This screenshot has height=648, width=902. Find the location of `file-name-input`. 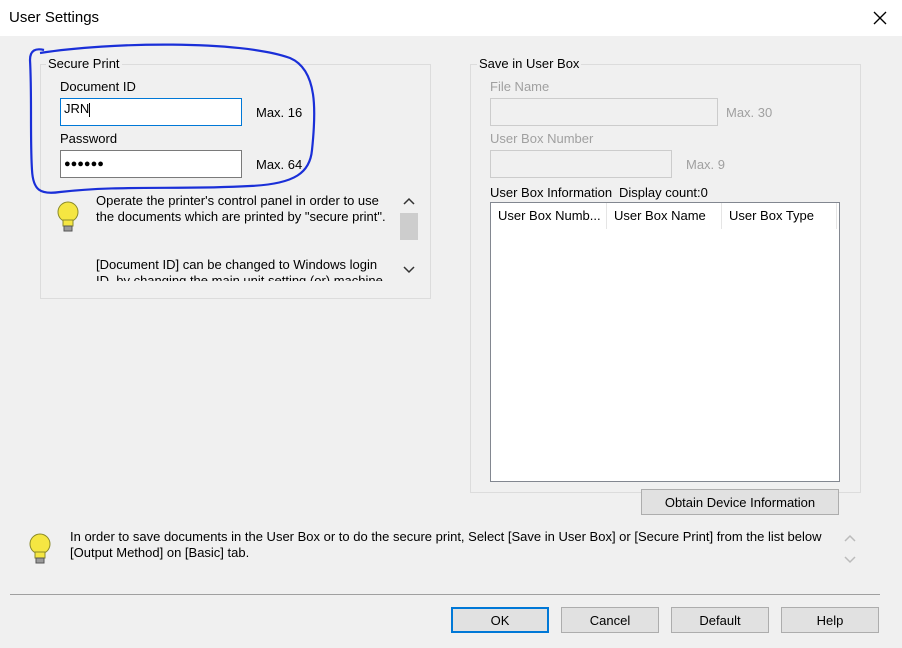

file-name-input is located at coordinates (604, 112).